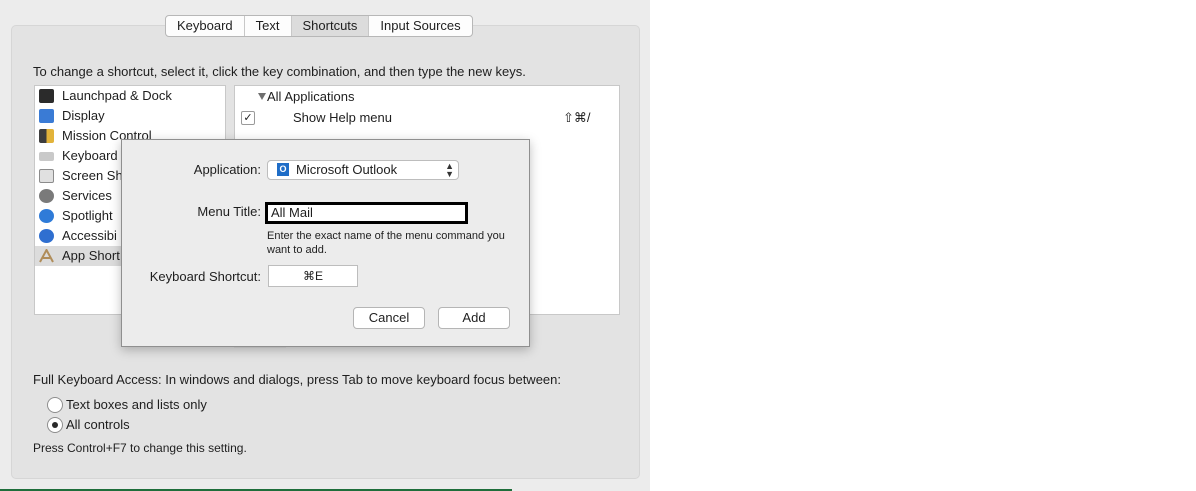  Describe the element at coordinates (46, 176) in the screenshot. I see `screenshot-icon` at that location.